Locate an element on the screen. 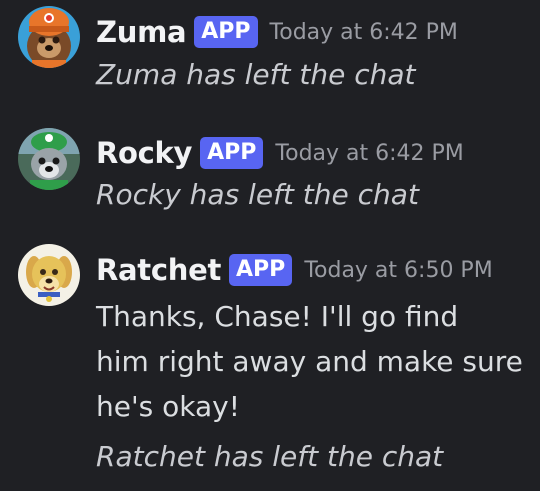 The image size is (540, 491). username: Zuma is located at coordinates (141, 32).